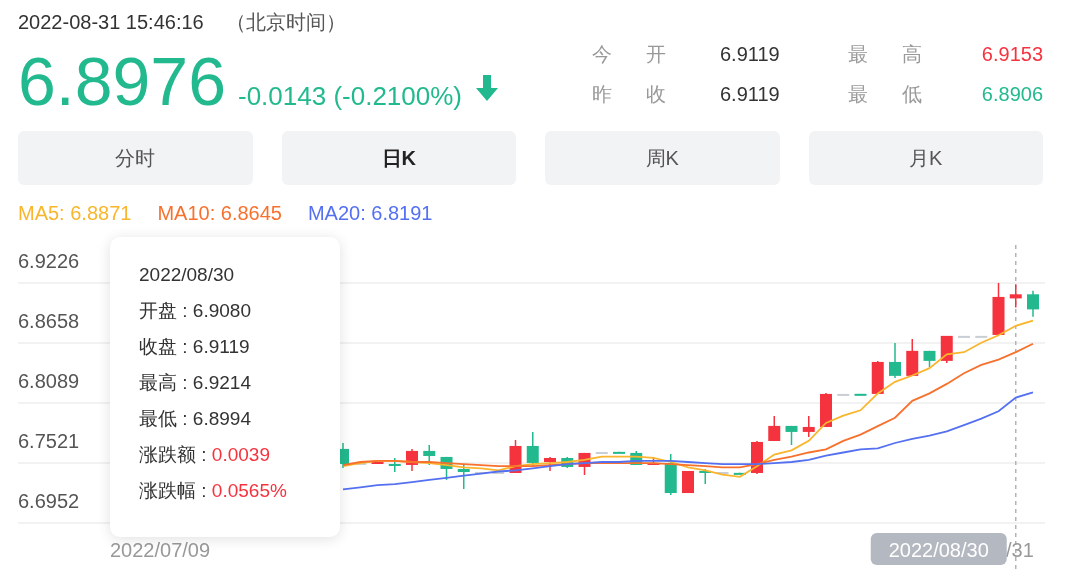 The width and height of the screenshot is (1080, 580). What do you see at coordinates (195, 419) in the screenshot?
I see `tooltip-row-text: 最低 : 6.8994` at bounding box center [195, 419].